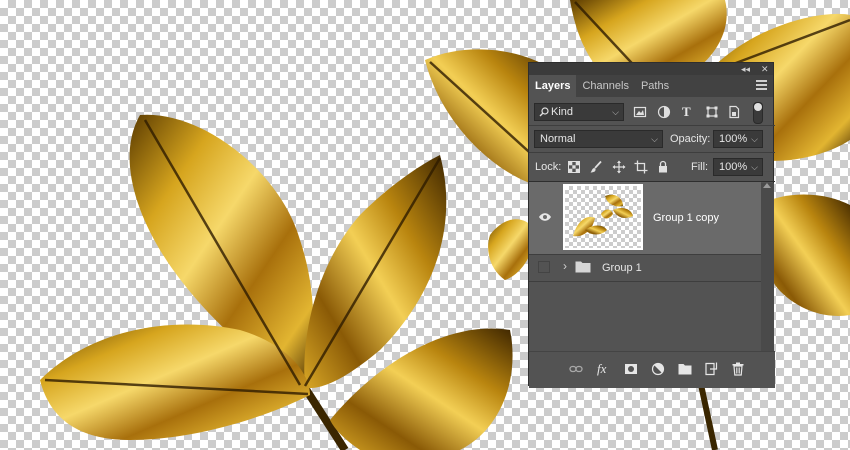 The height and width of the screenshot is (450, 850). Describe the element at coordinates (765, 69) in the screenshot. I see `close-icon: ✕` at that location.